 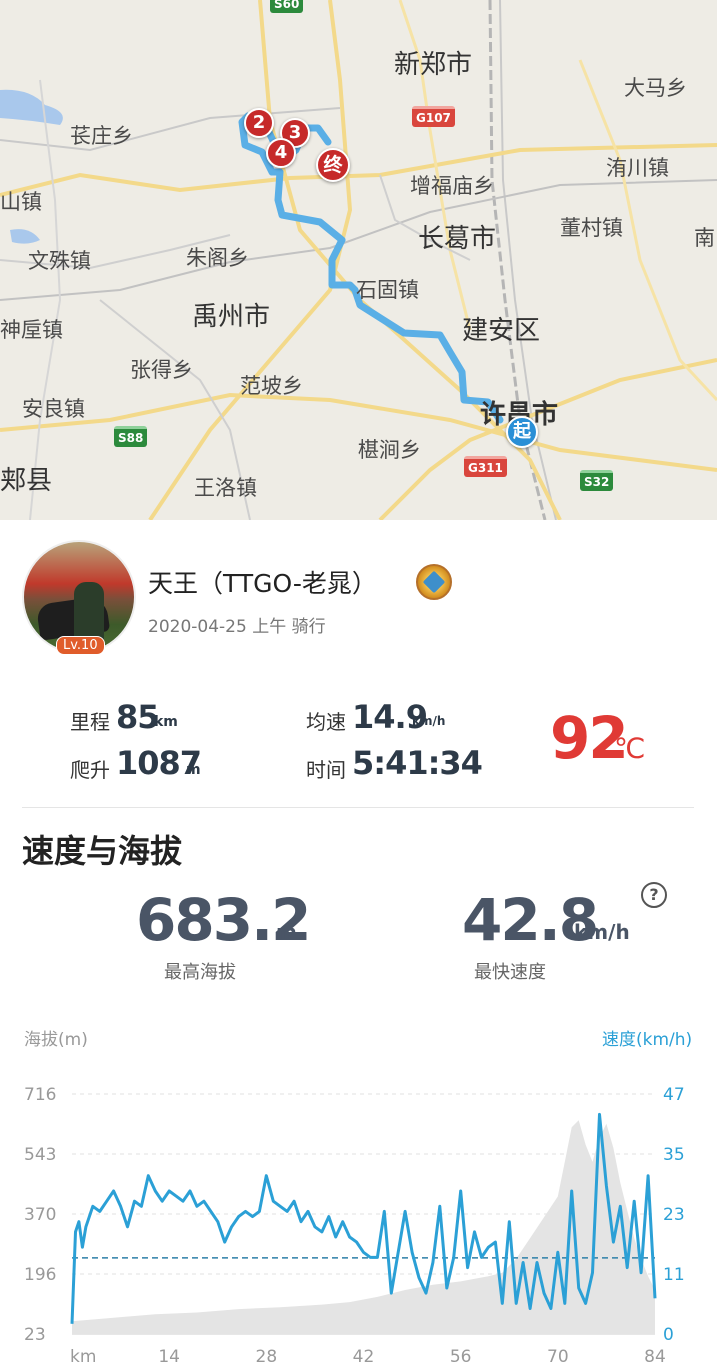 What do you see at coordinates (363, 1227) in the screenshot?
I see `altitude-area` at bounding box center [363, 1227].